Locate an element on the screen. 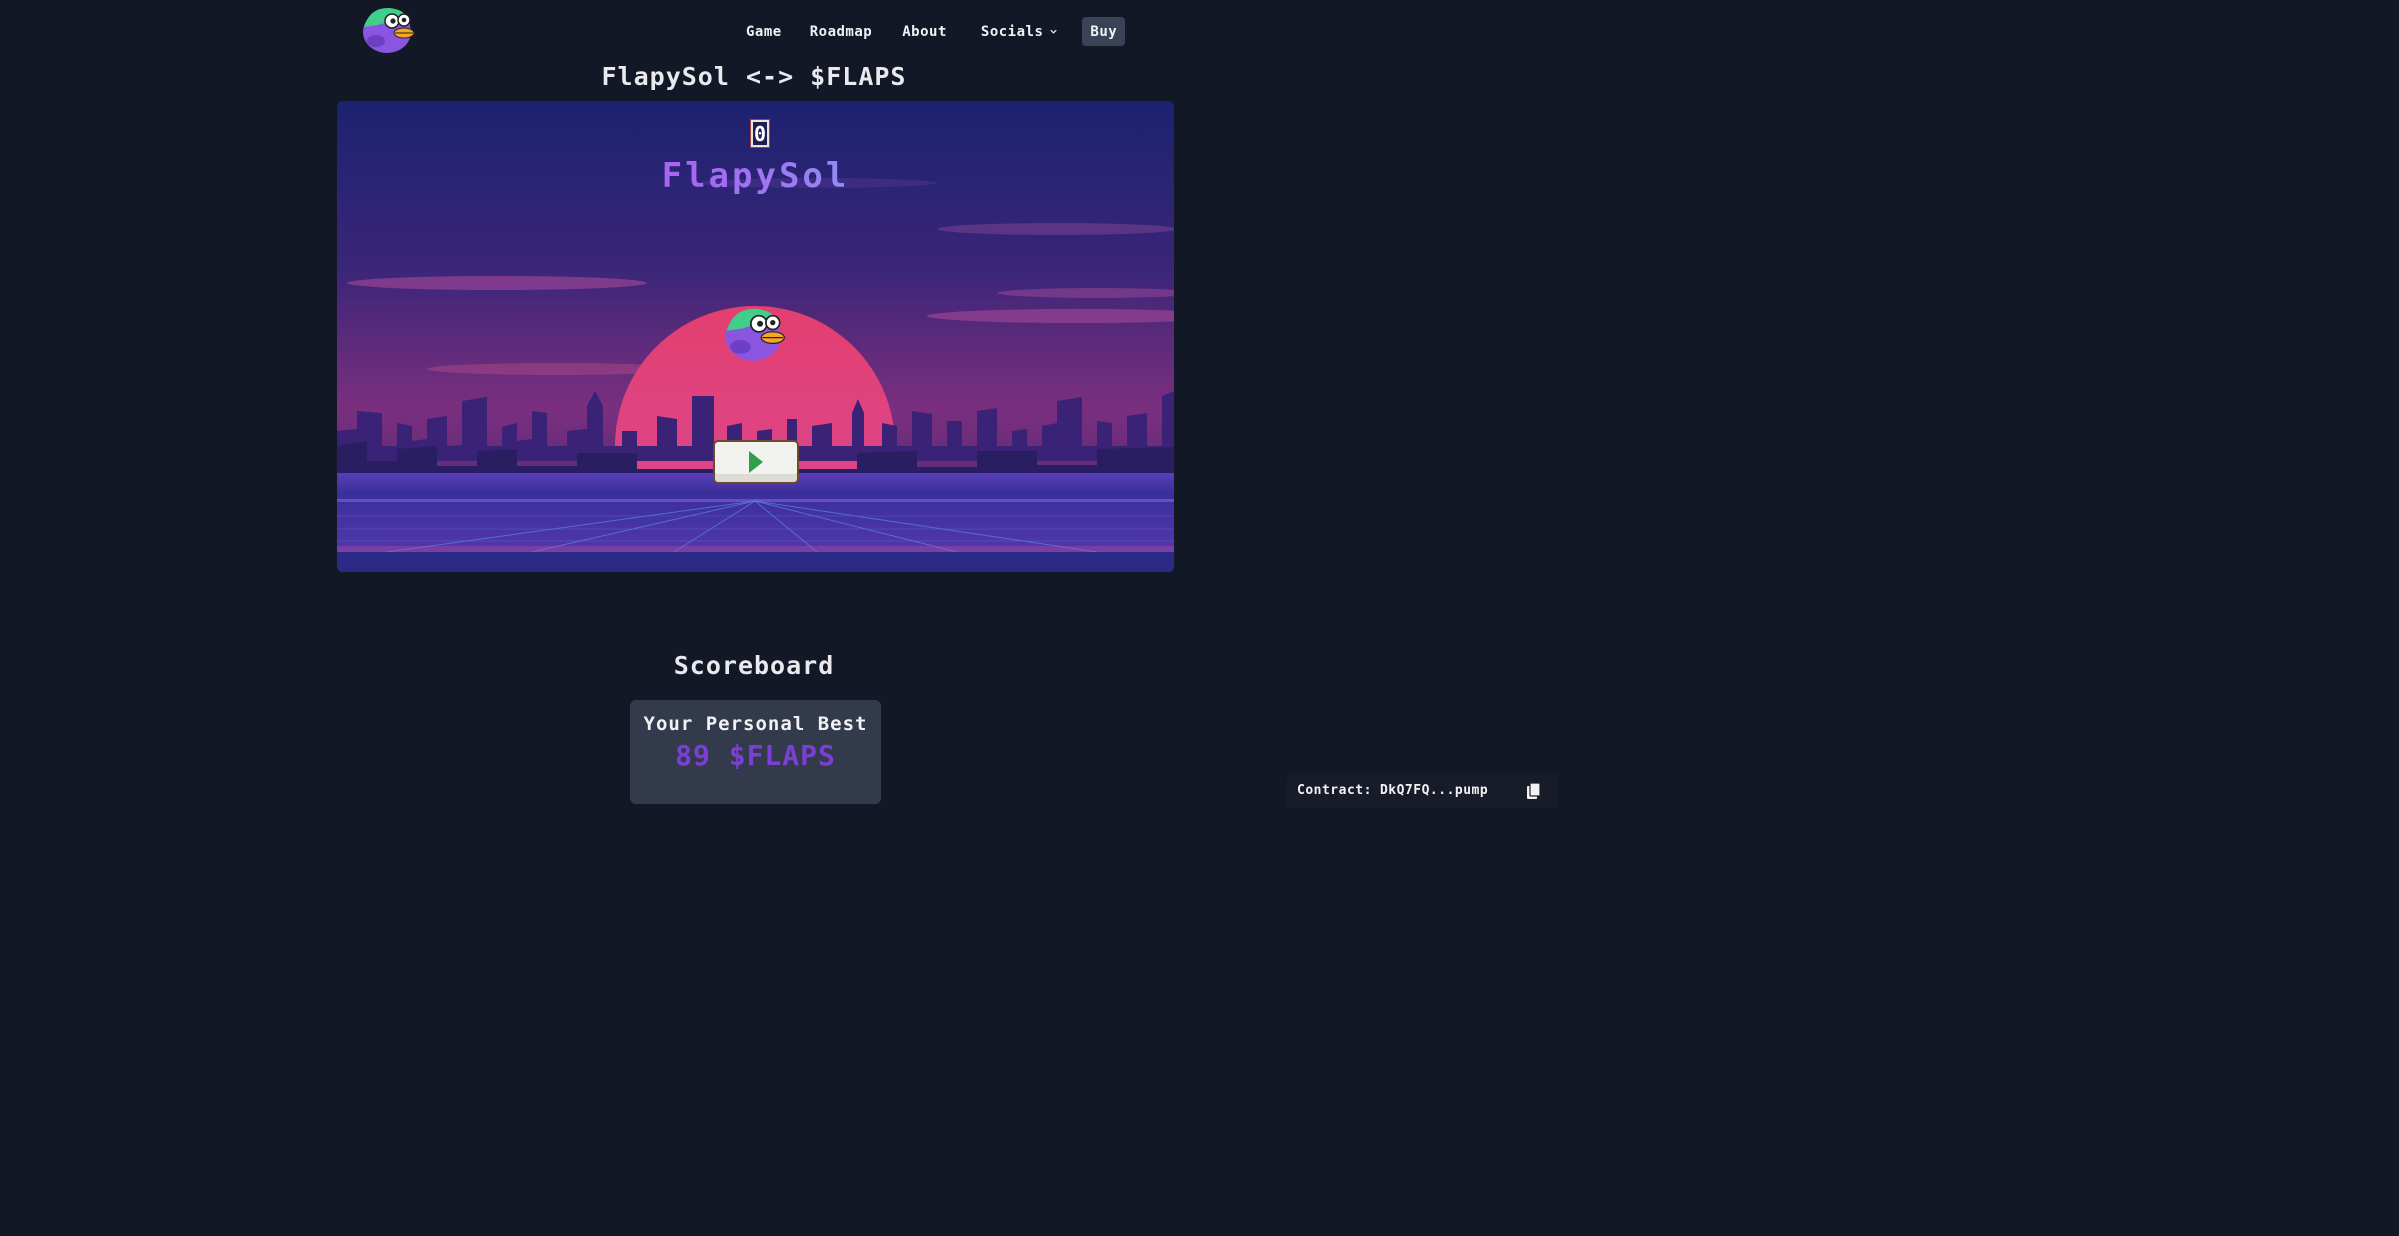 Image resolution: width=2399 pixels, height=1236 pixels. play-icon is located at coordinates (756, 462).